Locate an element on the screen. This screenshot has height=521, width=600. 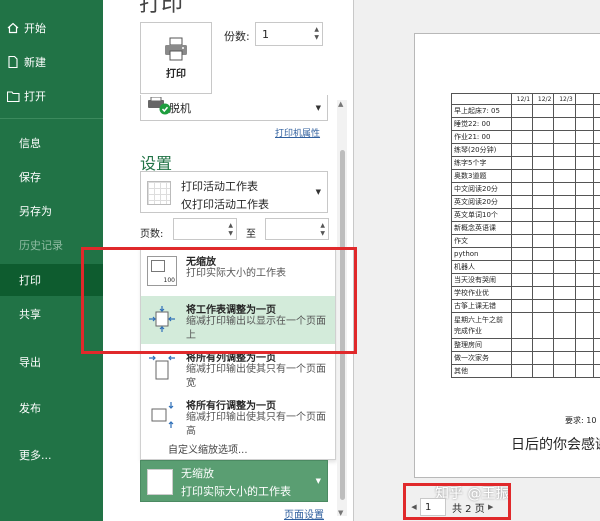
nav-open: 打开 is located at coordinates (51, 96).